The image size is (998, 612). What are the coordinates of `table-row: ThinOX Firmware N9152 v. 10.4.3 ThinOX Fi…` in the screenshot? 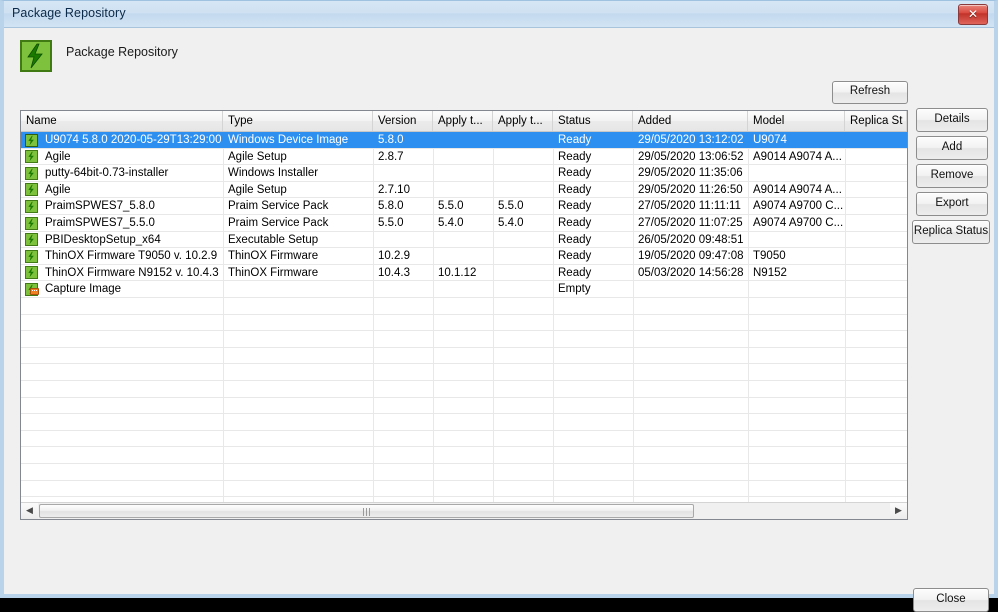 It's located at (464, 273).